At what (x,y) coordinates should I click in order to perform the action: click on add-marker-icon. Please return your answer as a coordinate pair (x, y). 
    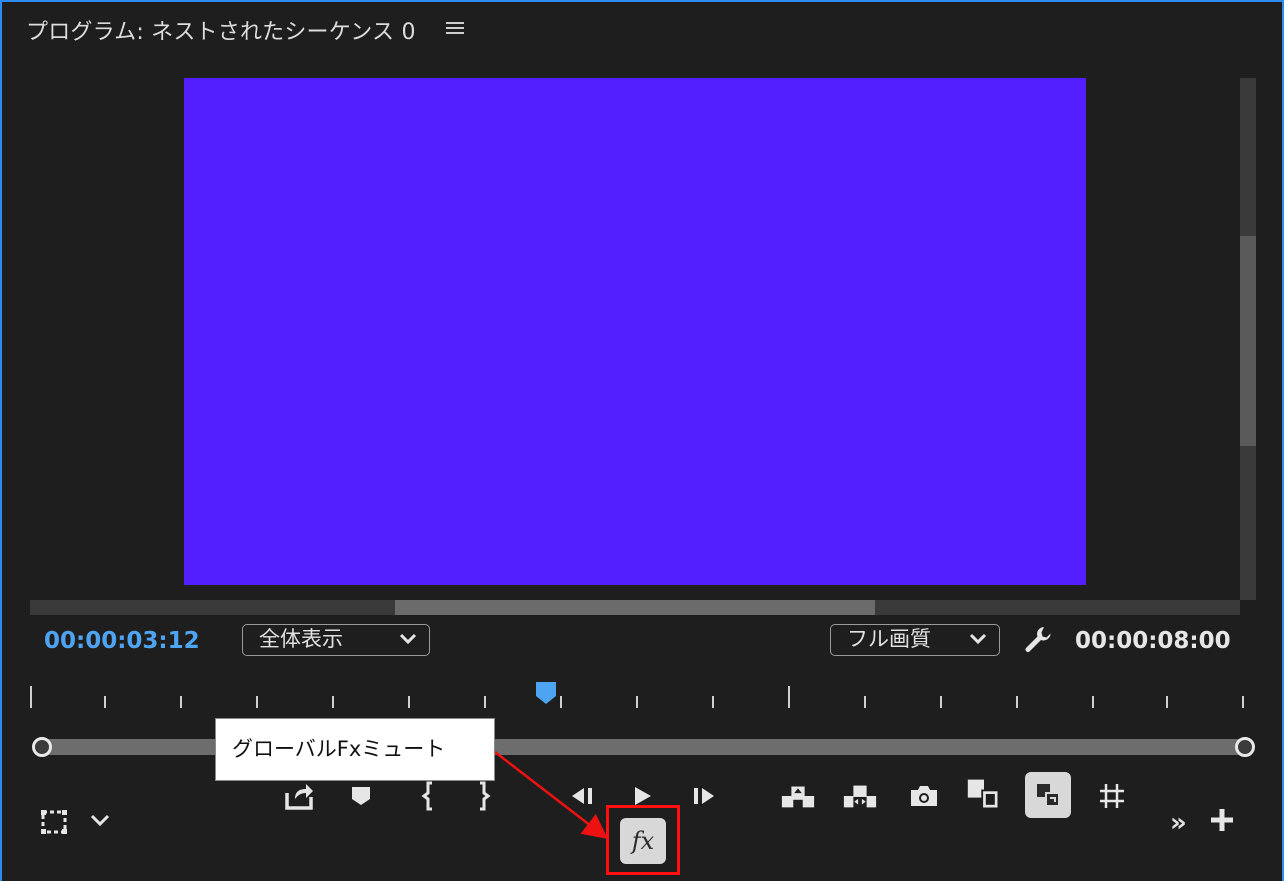
    Looking at the image, I should click on (361, 796).